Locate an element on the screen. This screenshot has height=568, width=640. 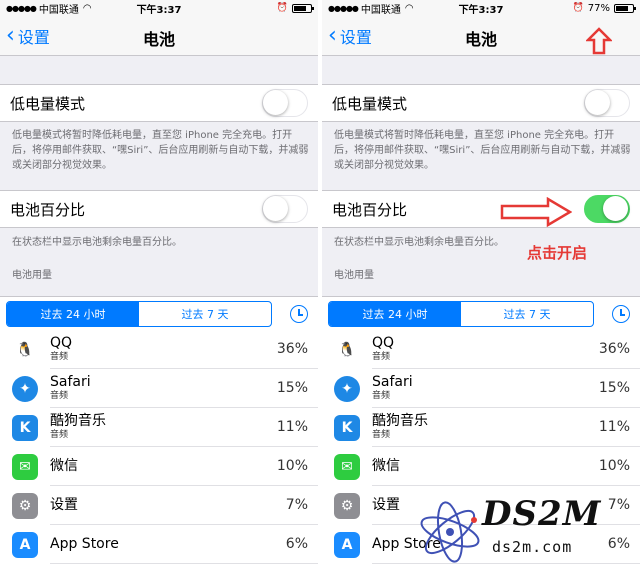
list-item: A App Store 6% is located at coordinates (159, 544).